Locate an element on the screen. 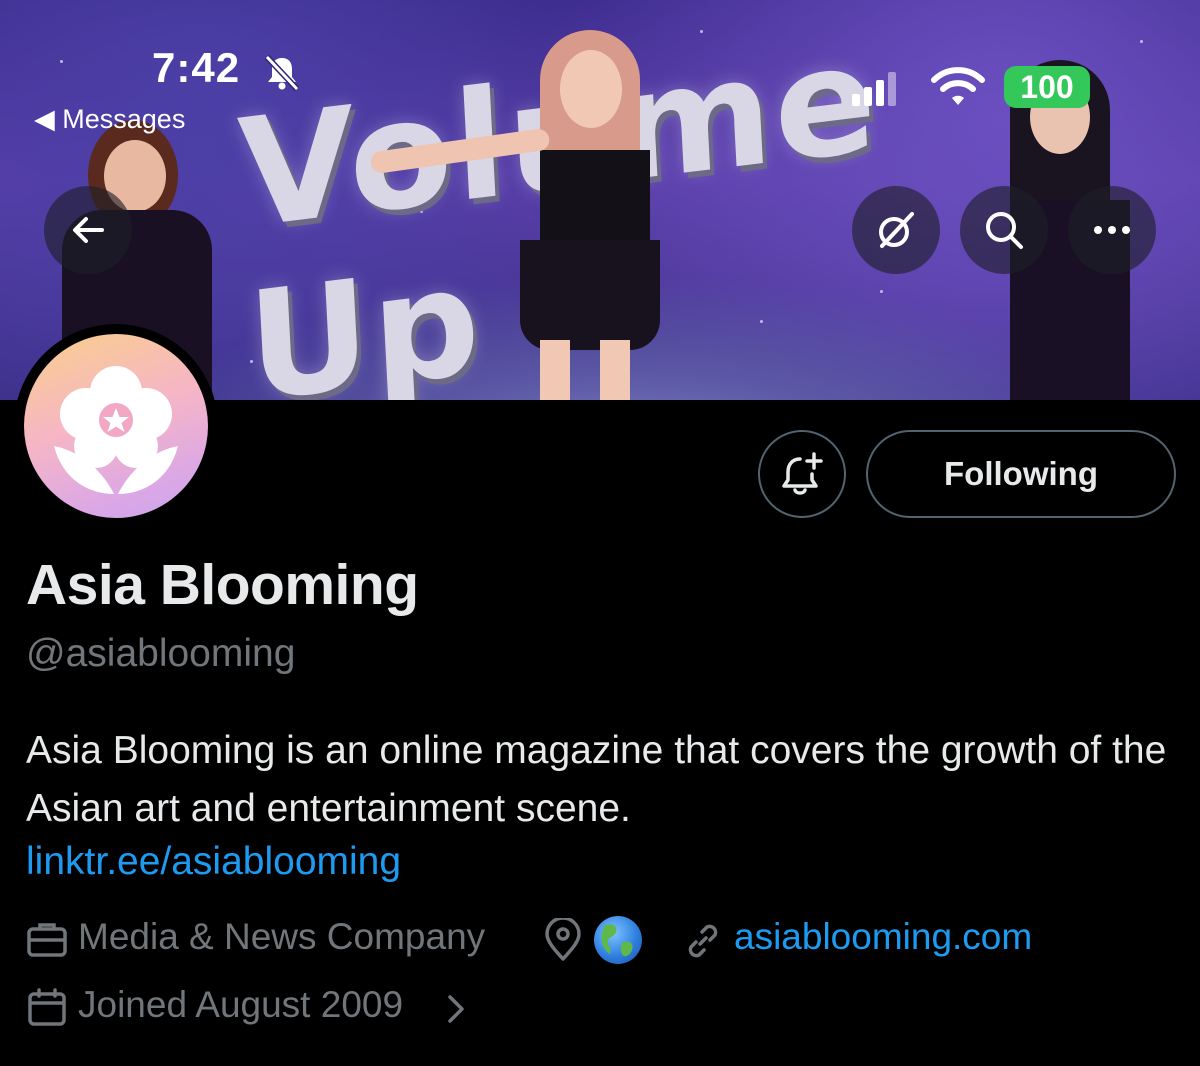 Image resolution: width=1200 pixels, height=1066 pixels. back-button is located at coordinates (88, 230).